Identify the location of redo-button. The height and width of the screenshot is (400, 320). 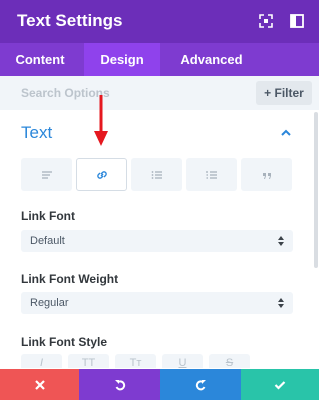
(200, 384).